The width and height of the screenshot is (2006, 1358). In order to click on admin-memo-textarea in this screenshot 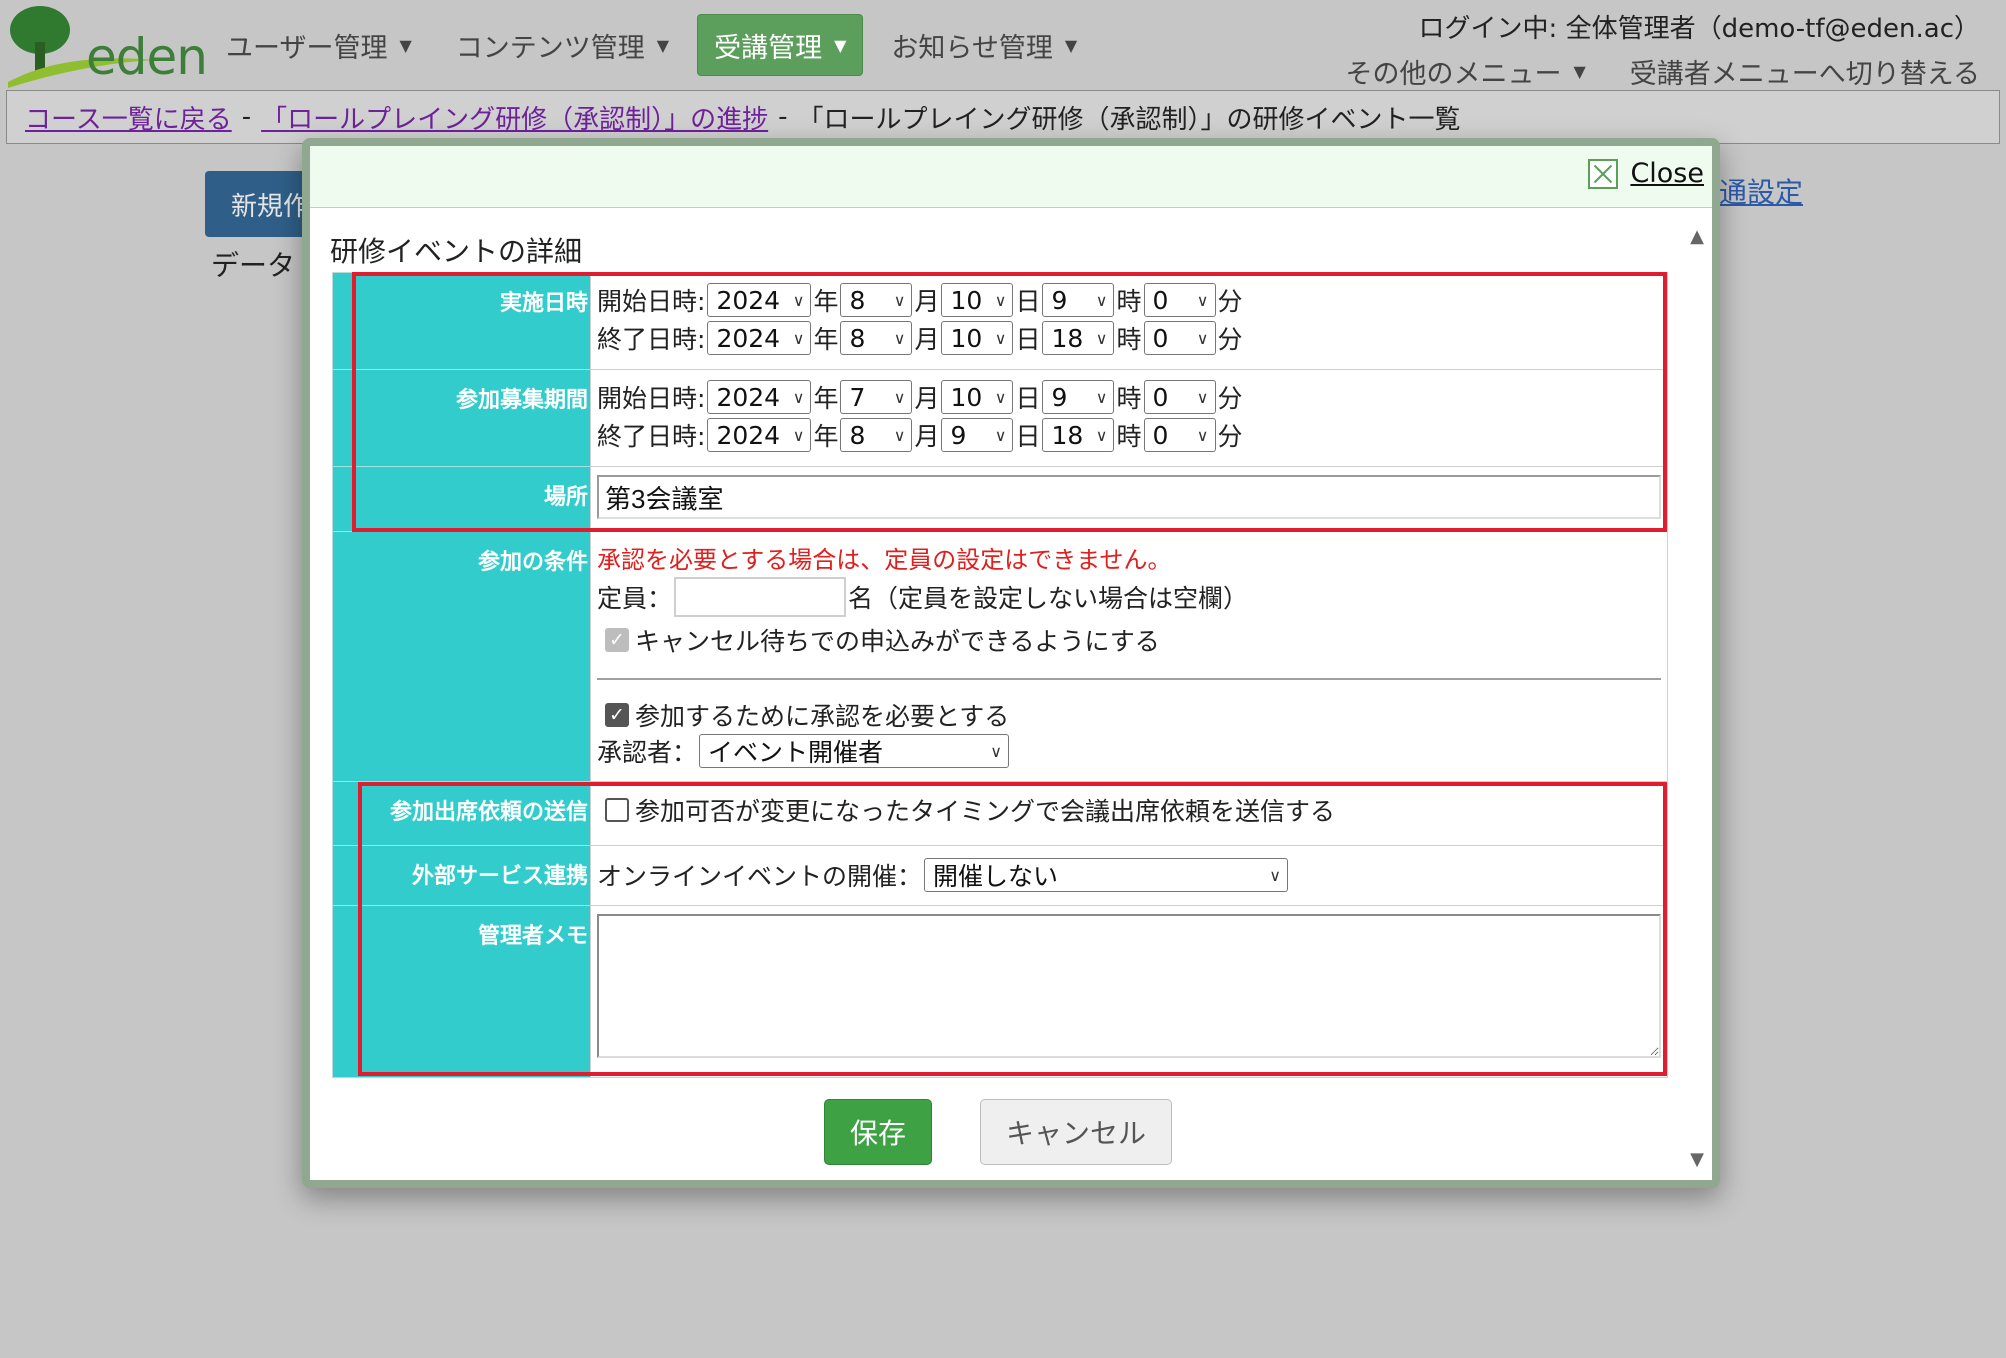, I will do `click(1129, 986)`.